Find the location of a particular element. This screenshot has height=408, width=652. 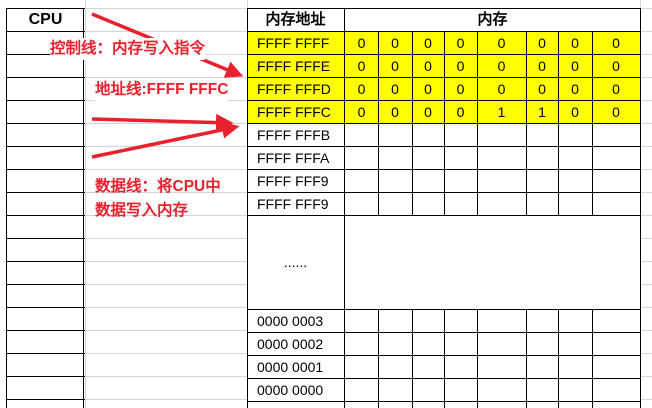

data-line-label-1: 数据线：将CPU中 is located at coordinates (158, 186).